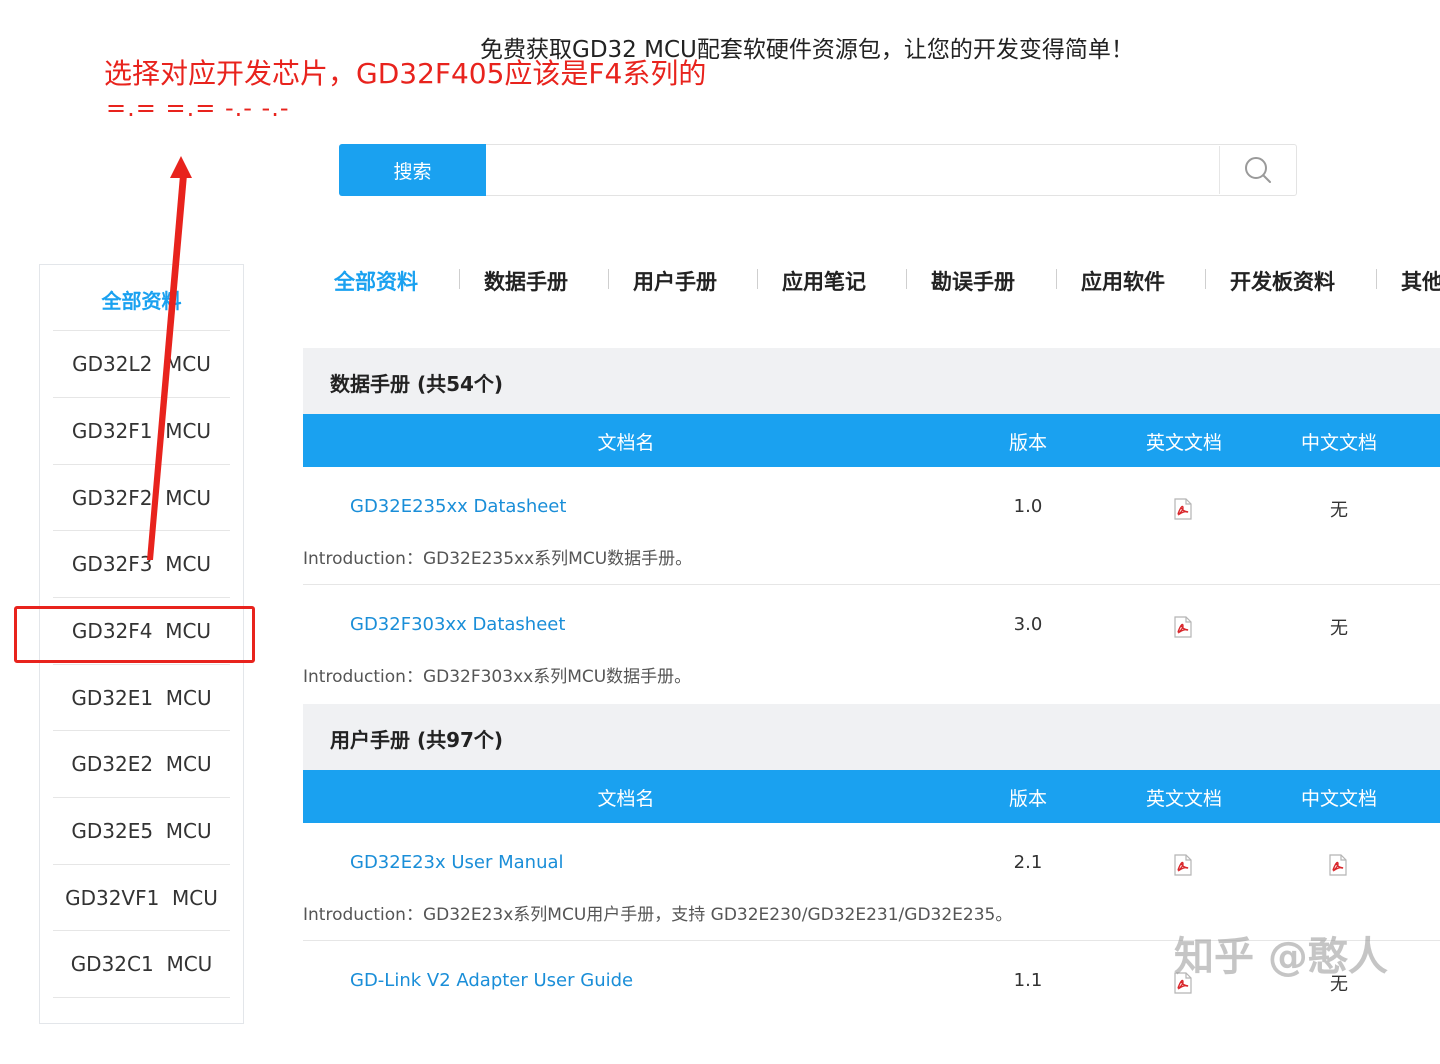  Describe the element at coordinates (1028, 624) in the screenshot. I see `doc-version: 3.0` at that location.